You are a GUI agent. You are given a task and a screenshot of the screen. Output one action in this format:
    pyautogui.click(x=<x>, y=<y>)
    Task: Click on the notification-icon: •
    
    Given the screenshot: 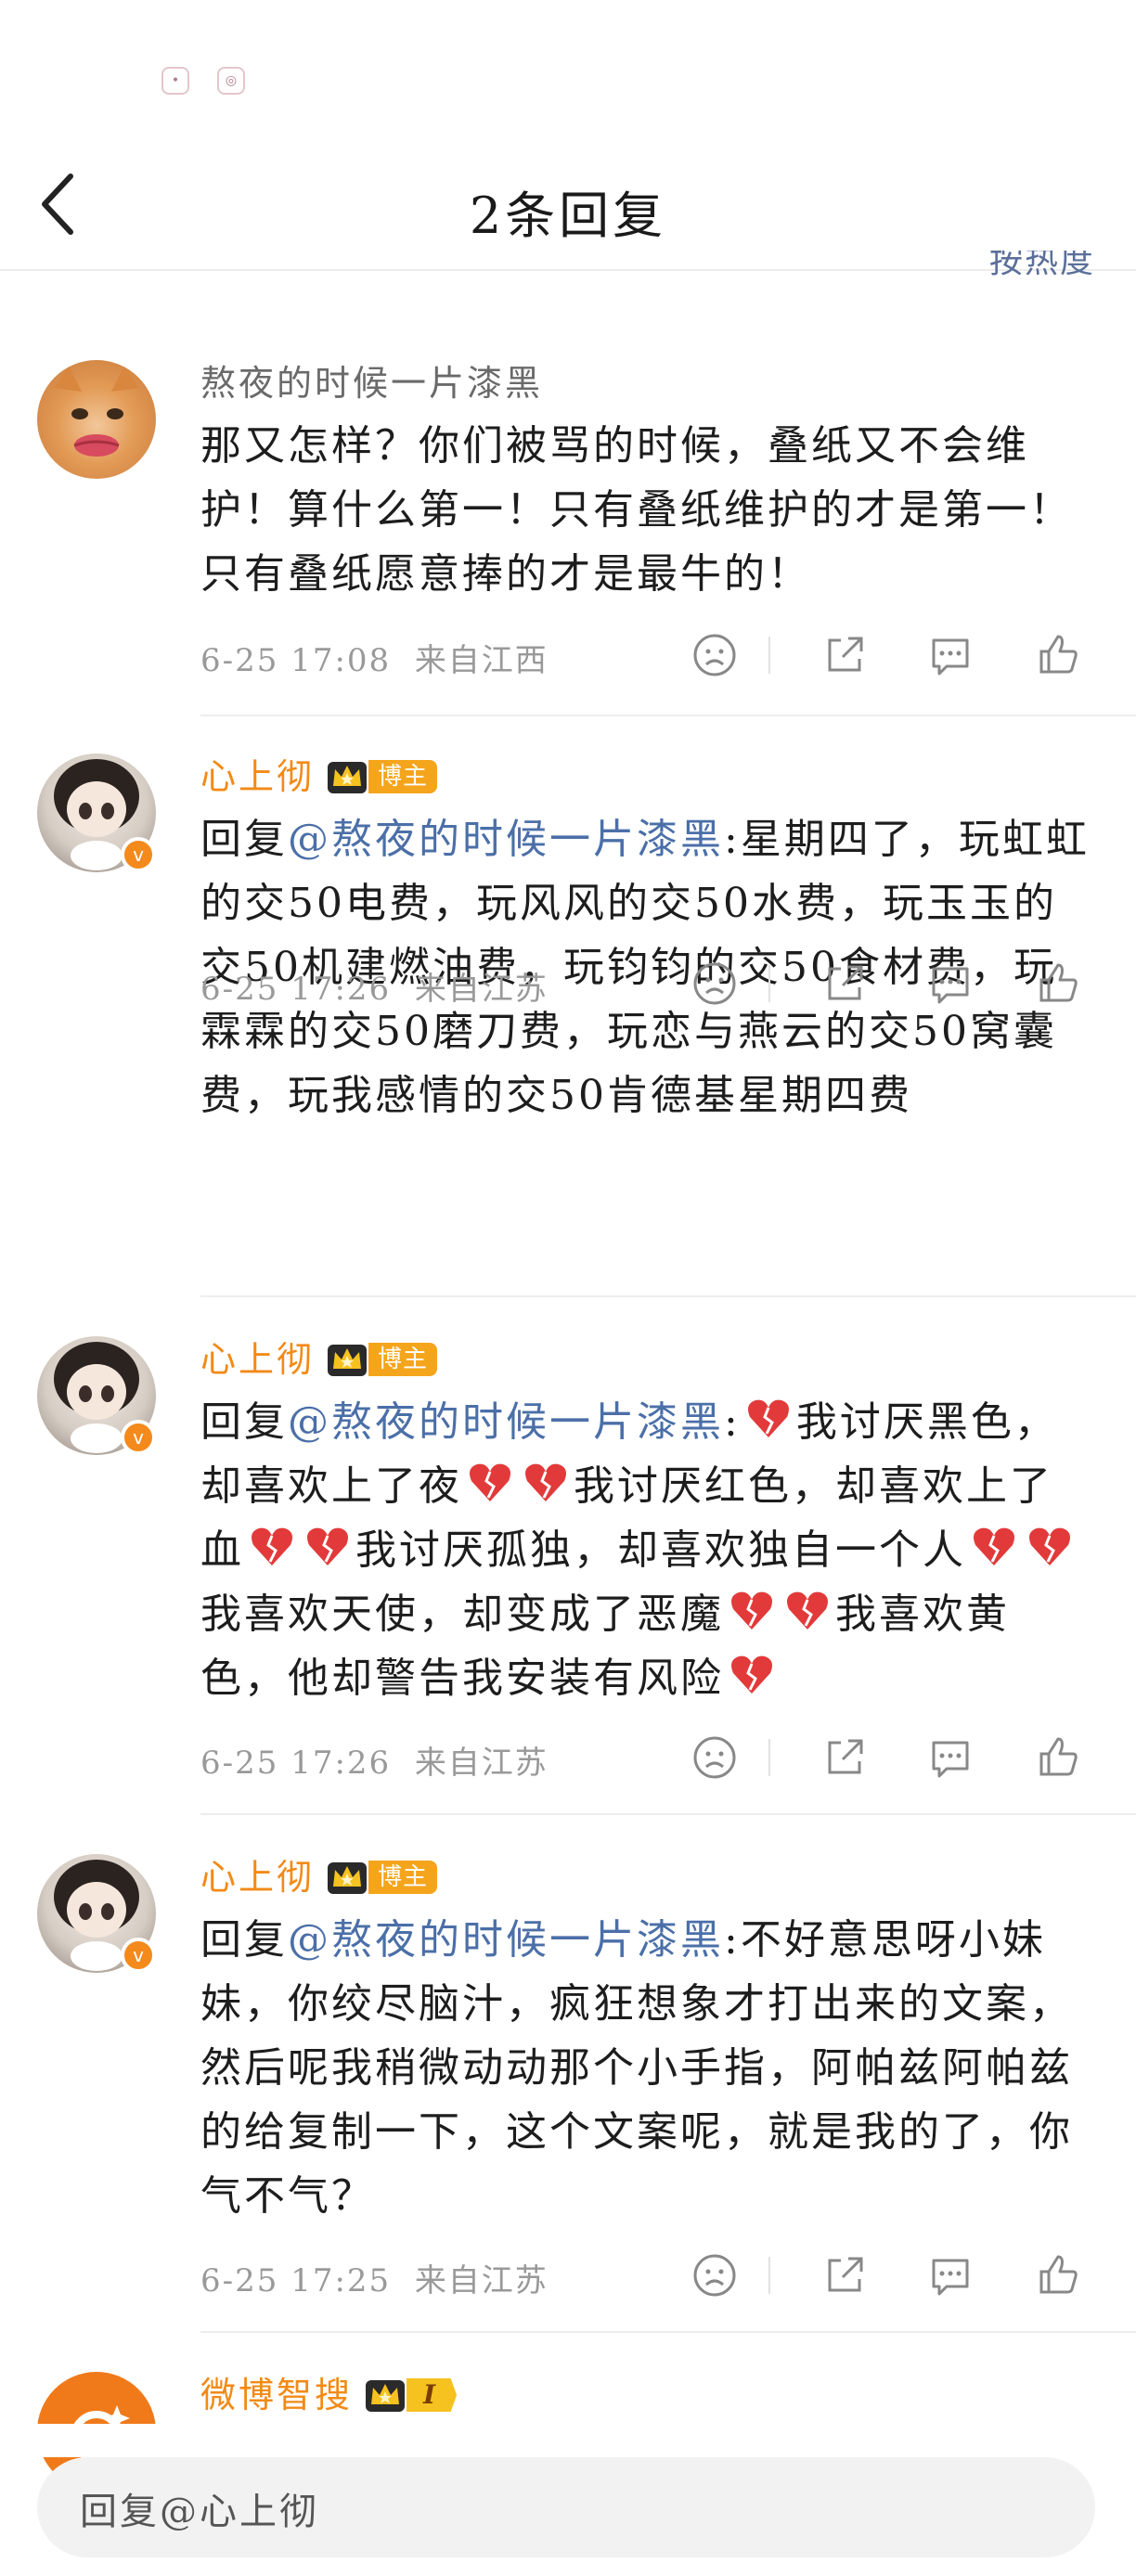 What is the action you would take?
    pyautogui.click(x=175, y=81)
    